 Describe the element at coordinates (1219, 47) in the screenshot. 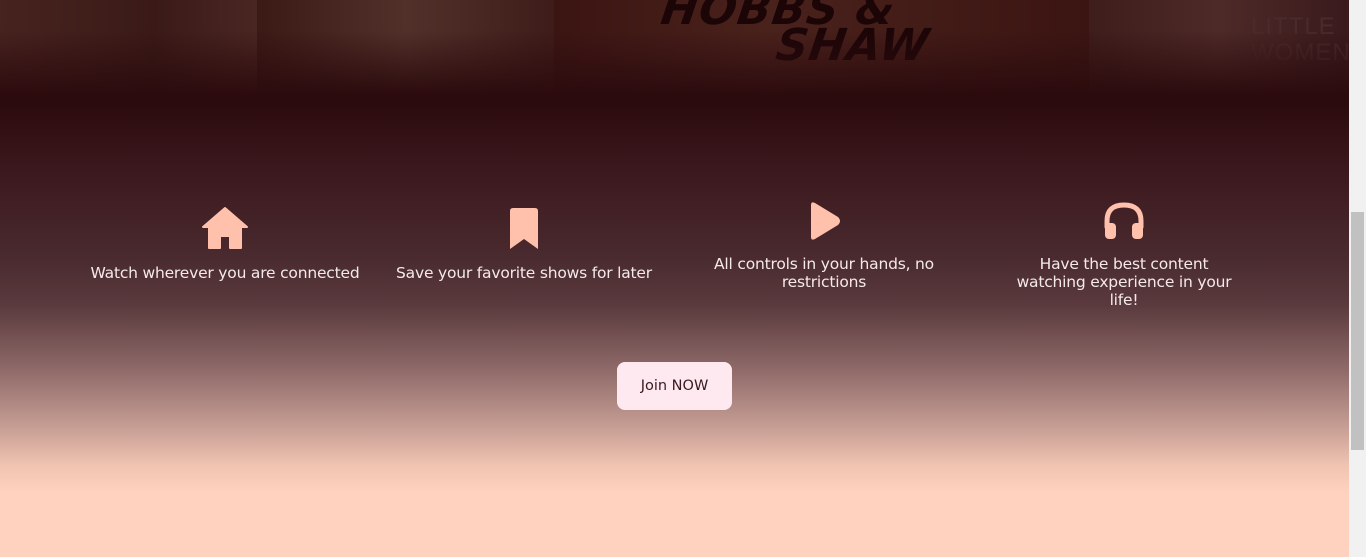

I see `poster-little-women: LITTLE WOMEN` at that location.